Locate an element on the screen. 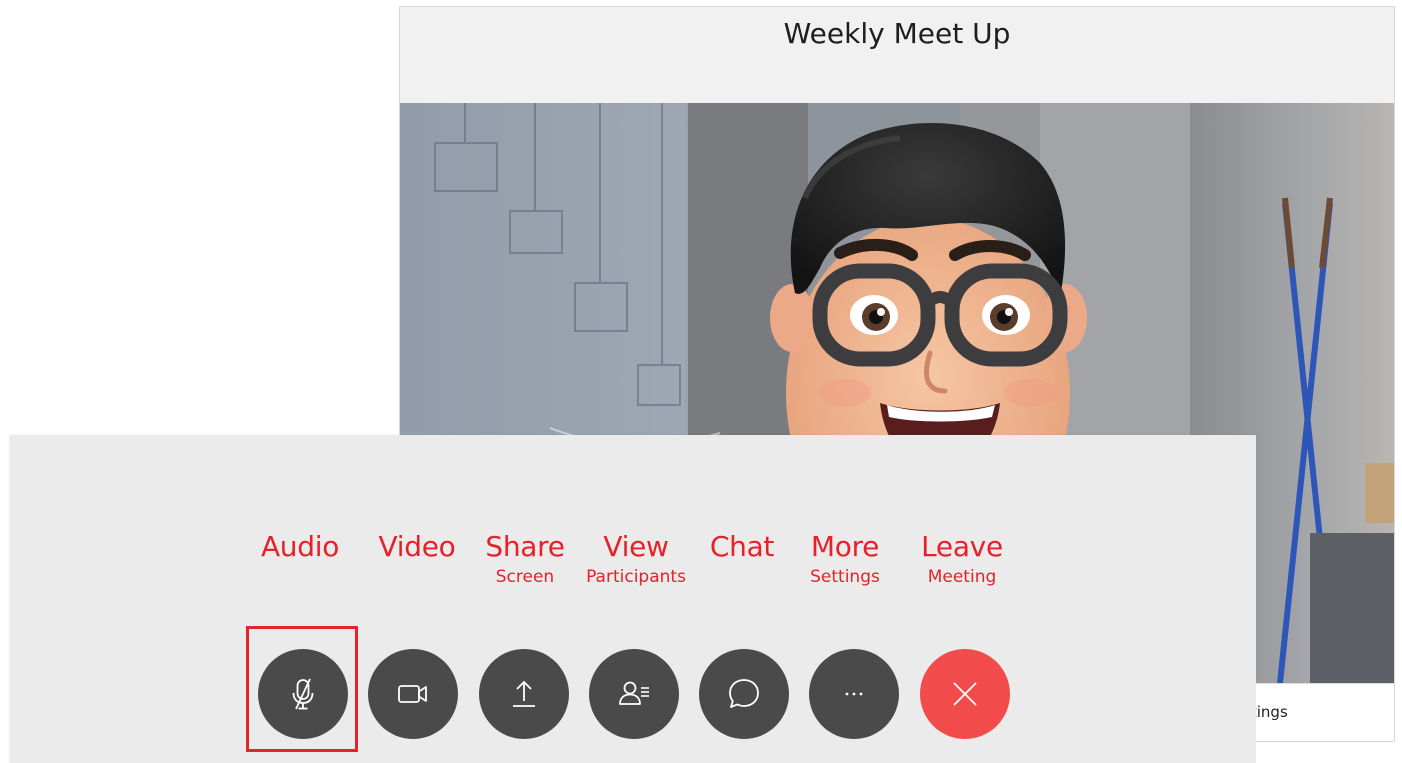  microphone-muted-icon is located at coordinates (303, 694).